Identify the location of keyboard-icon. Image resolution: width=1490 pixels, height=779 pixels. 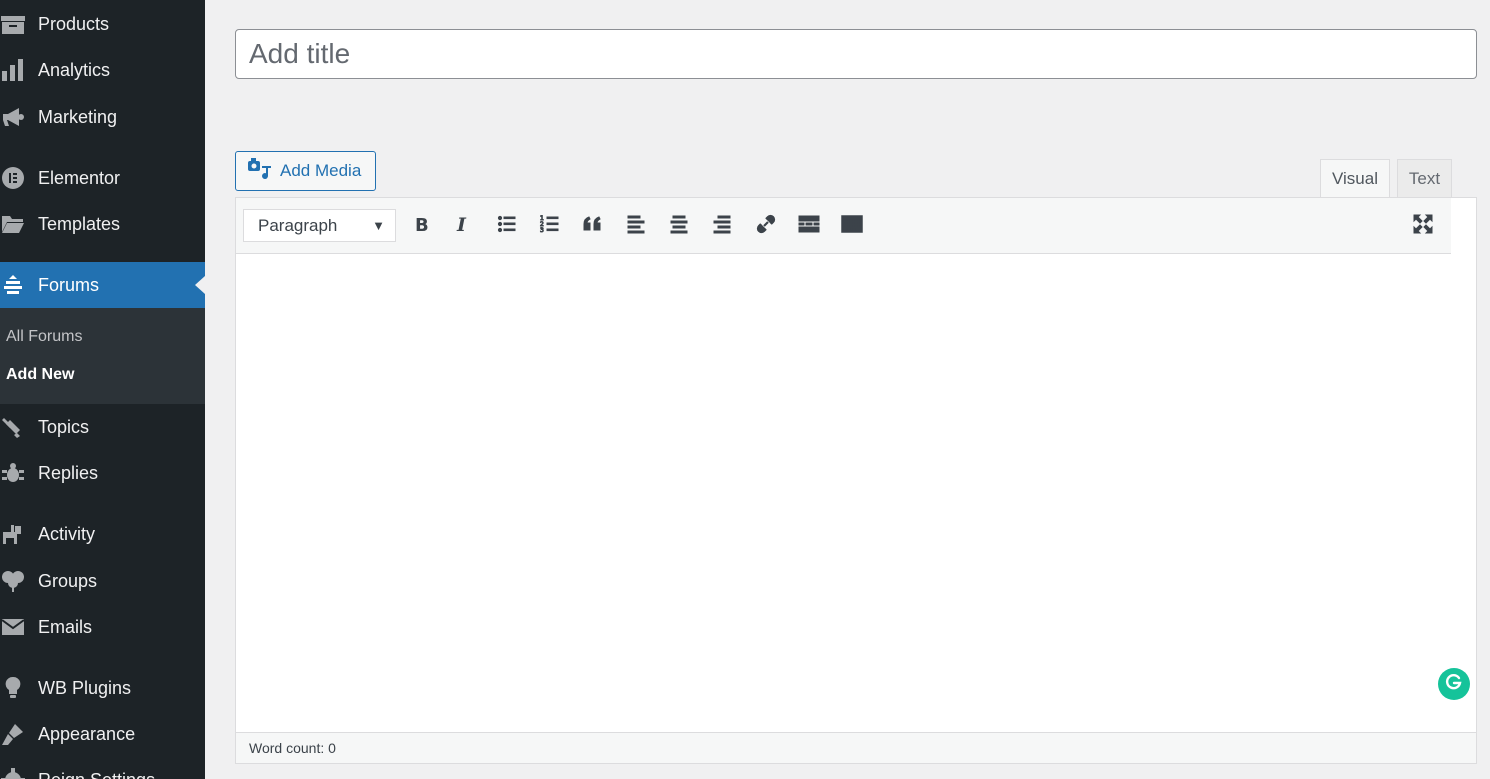
(852, 226).